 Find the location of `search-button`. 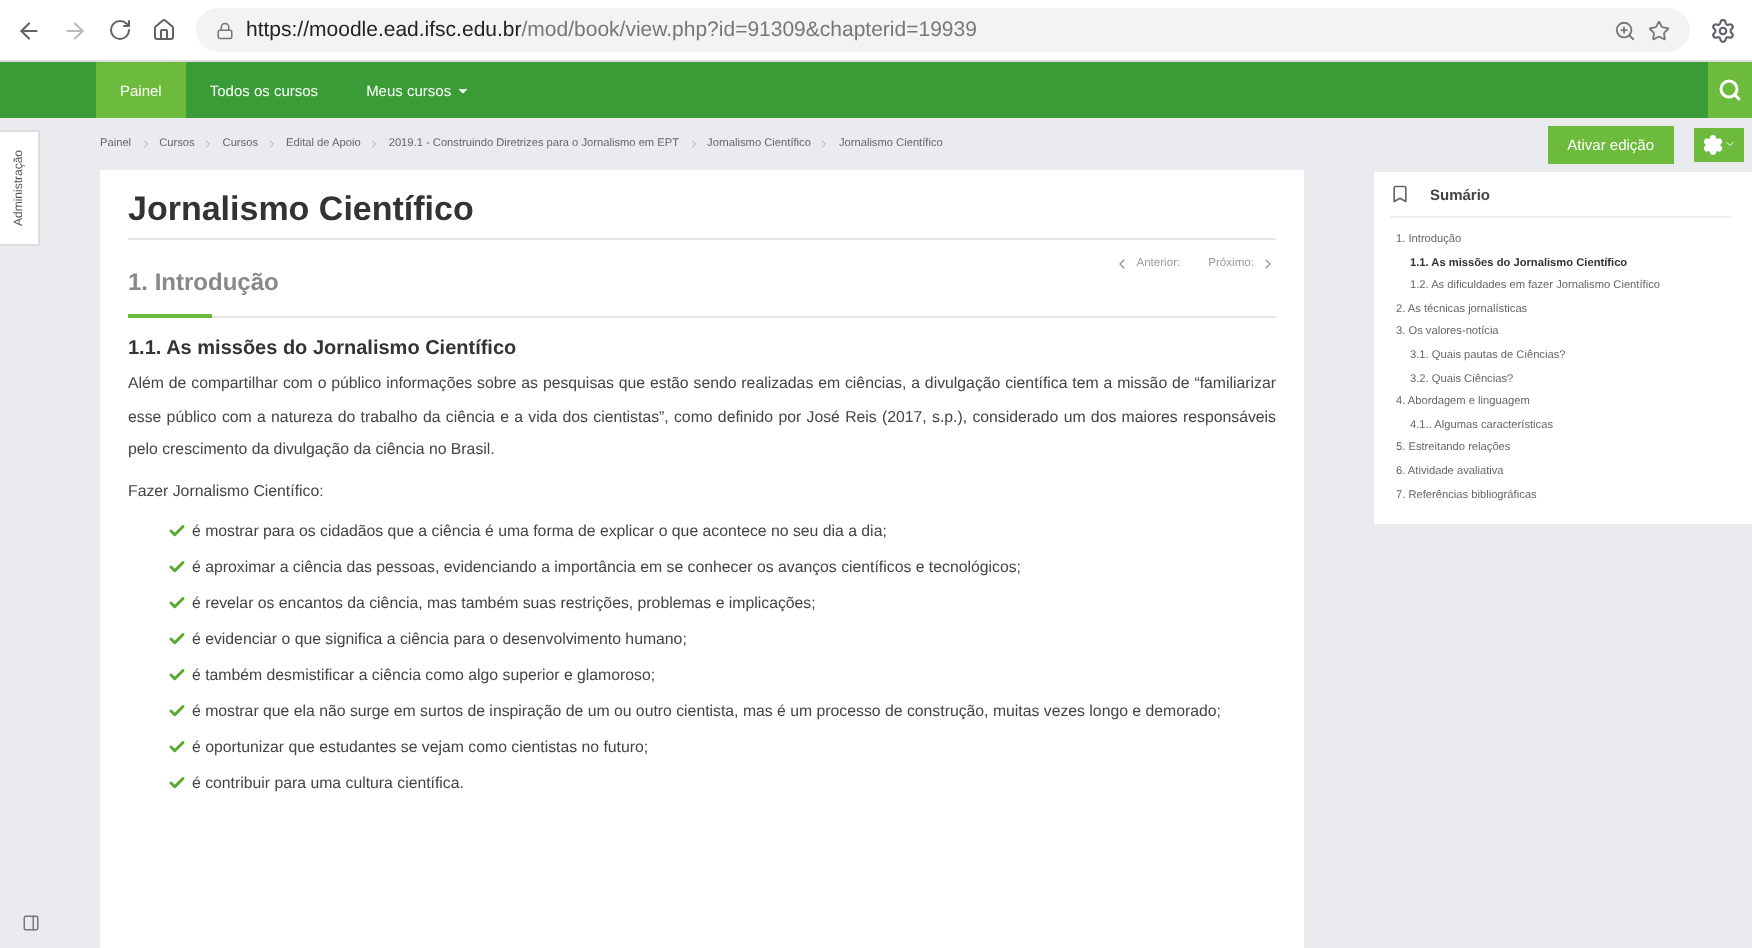

search-button is located at coordinates (1730, 90).